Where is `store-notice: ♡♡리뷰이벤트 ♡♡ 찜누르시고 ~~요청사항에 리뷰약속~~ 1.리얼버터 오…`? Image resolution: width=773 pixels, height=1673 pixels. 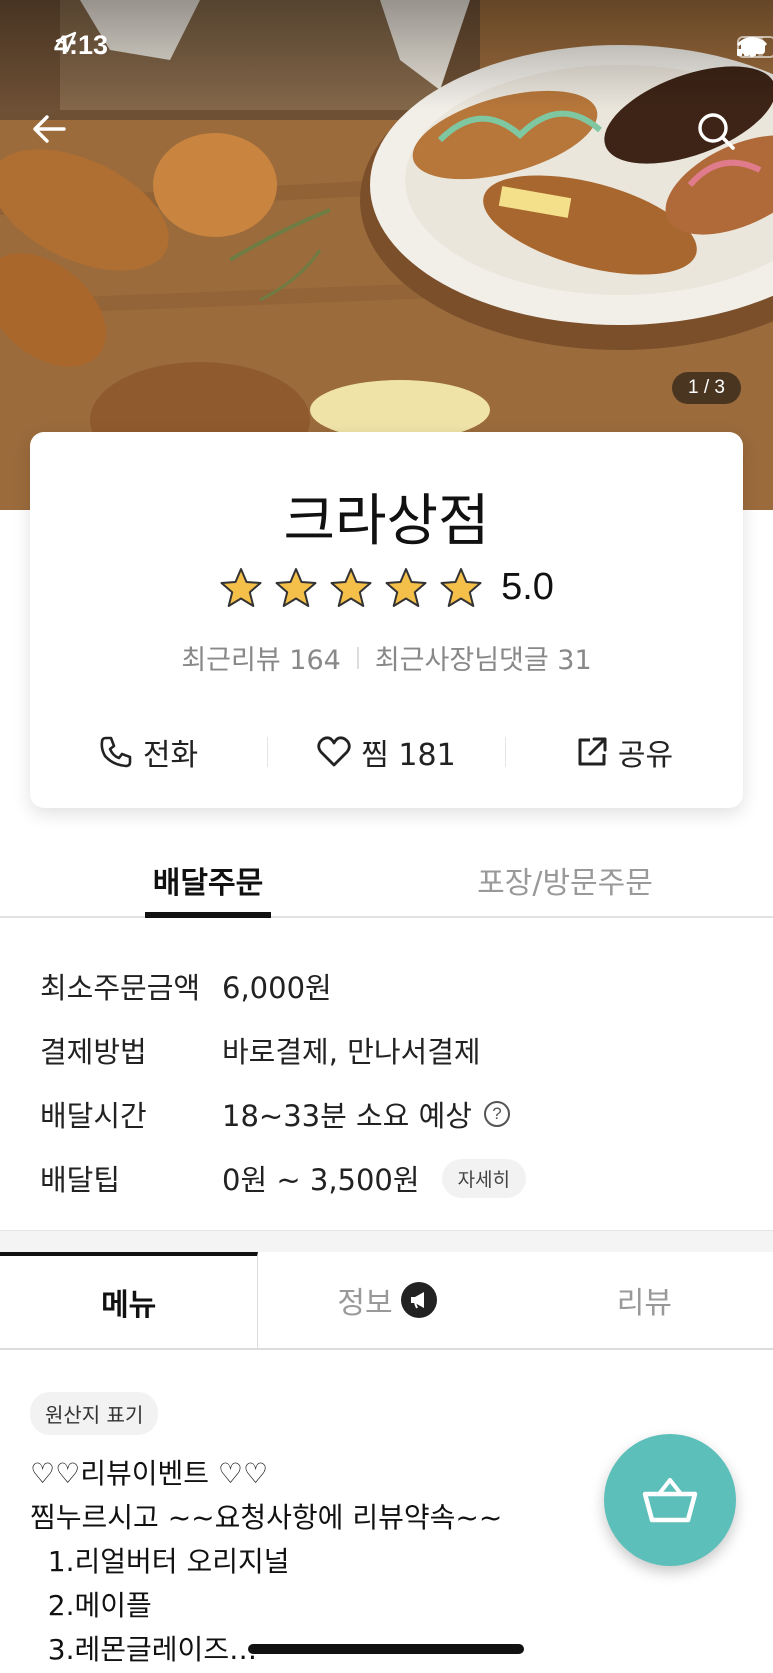
store-notice: ♡♡리뷰이벤트 ♡♡ 찜누르시고 ~~요청사항에 리뷰약속~~ 1.리얼버터 오… is located at coordinates (266, 1562).